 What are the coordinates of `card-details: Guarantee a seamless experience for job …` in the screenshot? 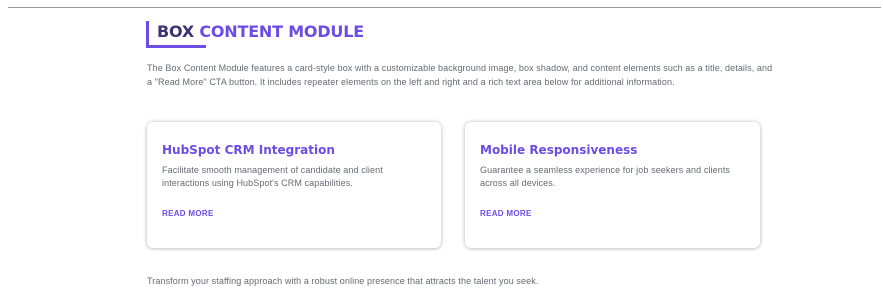 It's located at (605, 176).